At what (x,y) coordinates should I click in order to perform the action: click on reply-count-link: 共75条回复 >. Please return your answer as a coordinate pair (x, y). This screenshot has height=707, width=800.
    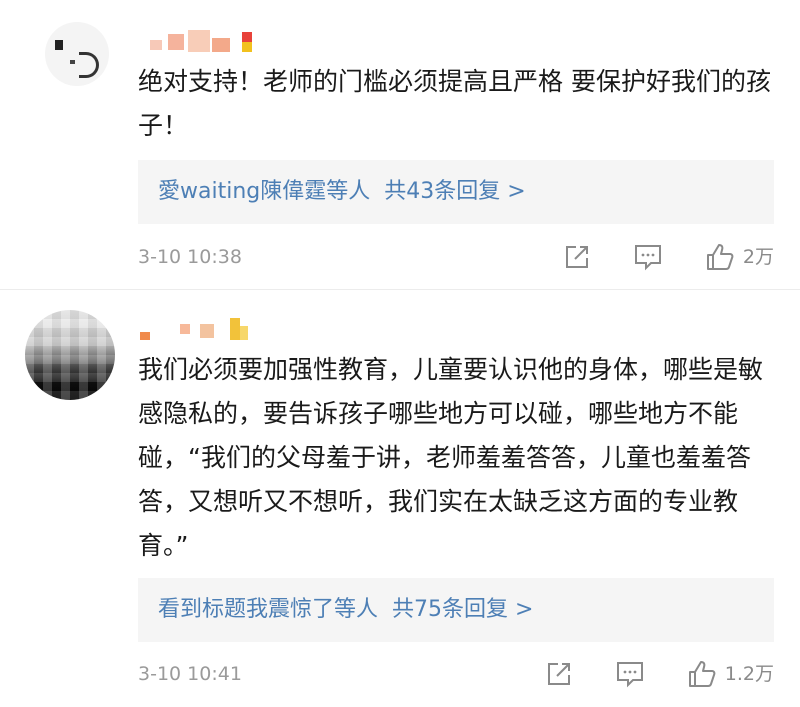
    Looking at the image, I should click on (462, 610).